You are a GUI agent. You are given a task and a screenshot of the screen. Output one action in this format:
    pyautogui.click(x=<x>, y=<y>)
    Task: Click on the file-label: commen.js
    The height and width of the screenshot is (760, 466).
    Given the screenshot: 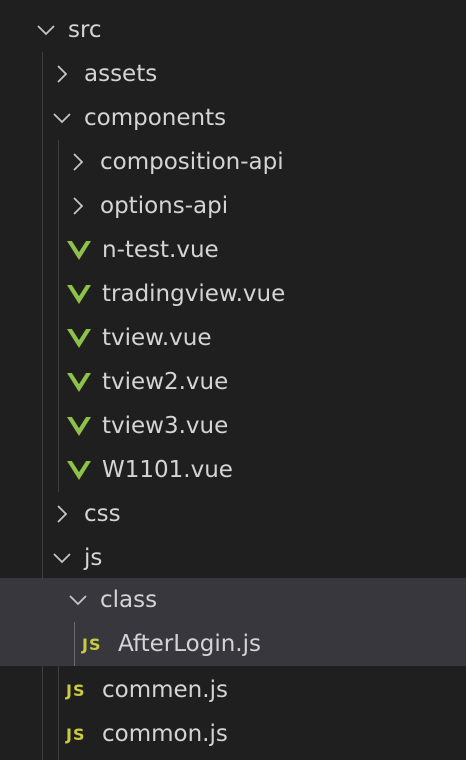 What is the action you would take?
    pyautogui.click(x=165, y=690)
    